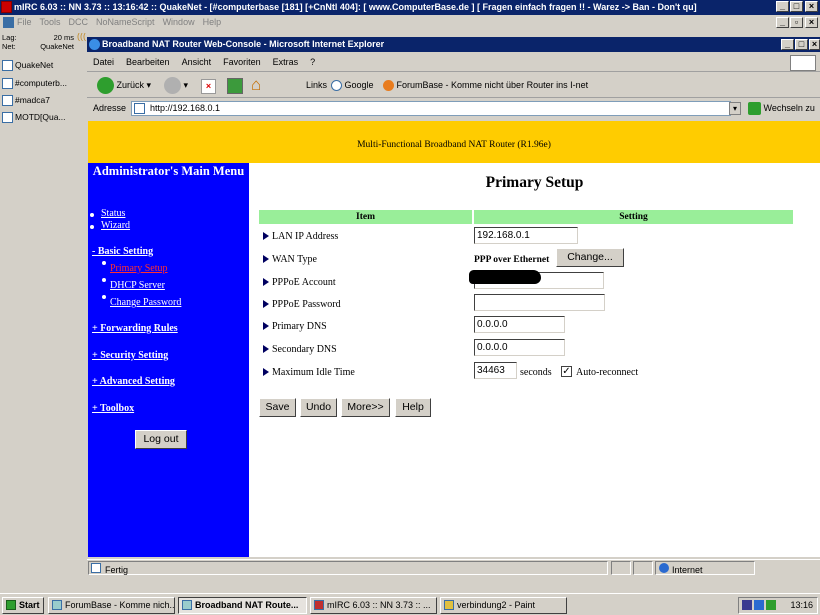  What do you see at coordinates (814, 44) in the screenshot?
I see `ie-close-button: ×` at bounding box center [814, 44].